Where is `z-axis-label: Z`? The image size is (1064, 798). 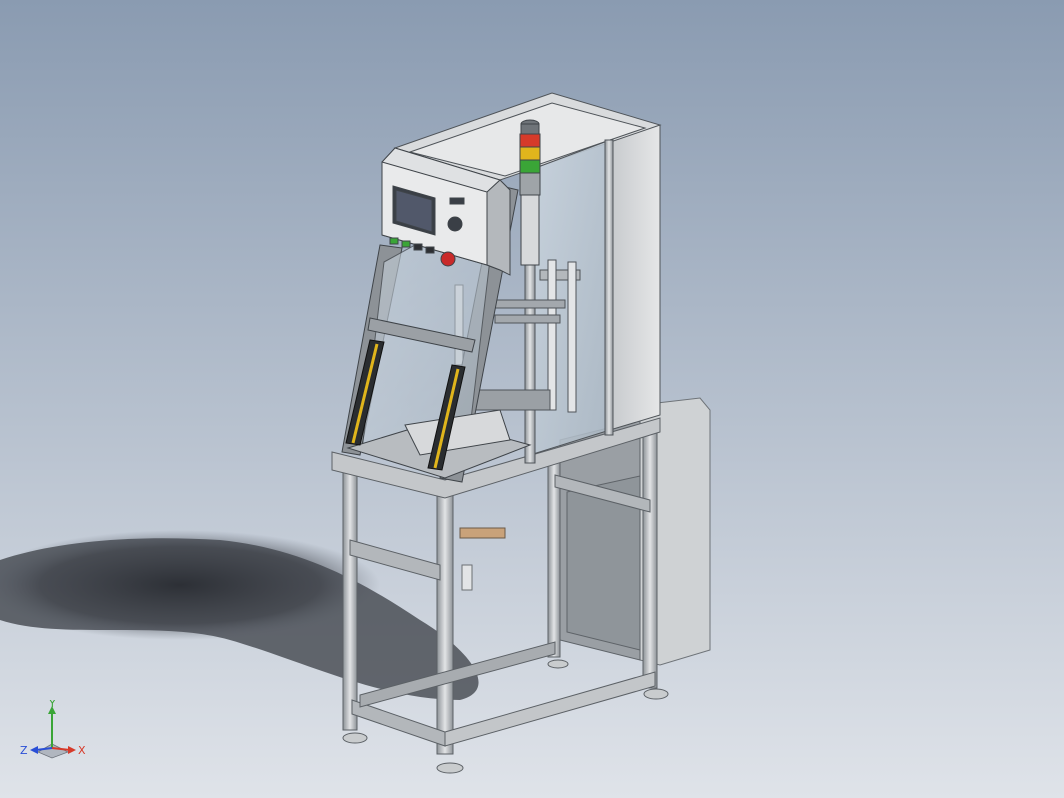
z-axis-label: Z is located at coordinates (24, 750).